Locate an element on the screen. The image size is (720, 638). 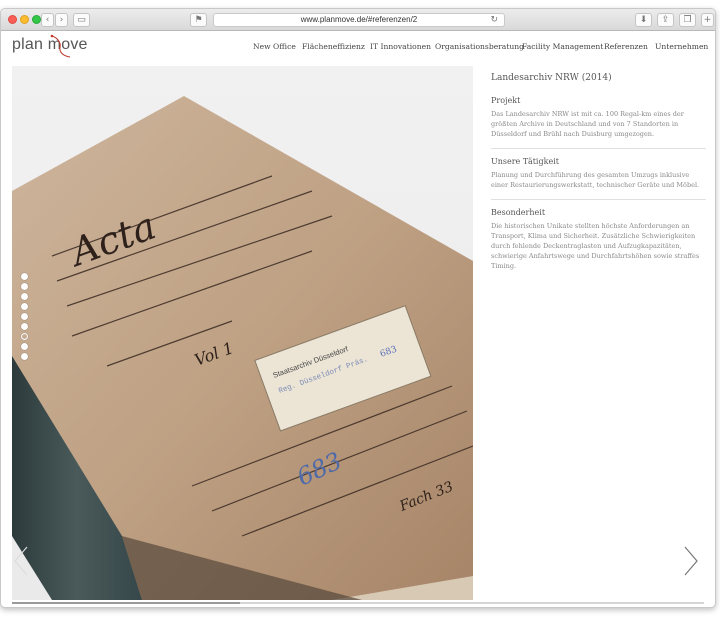
close-window-button is located at coordinates (12, 19).